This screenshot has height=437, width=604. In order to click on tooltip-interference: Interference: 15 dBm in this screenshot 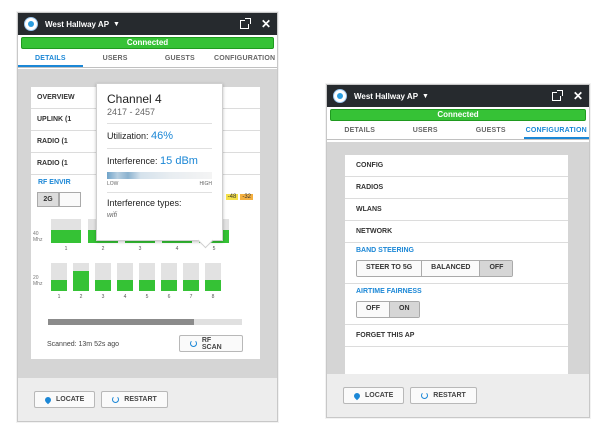, I will do `click(152, 161)`.